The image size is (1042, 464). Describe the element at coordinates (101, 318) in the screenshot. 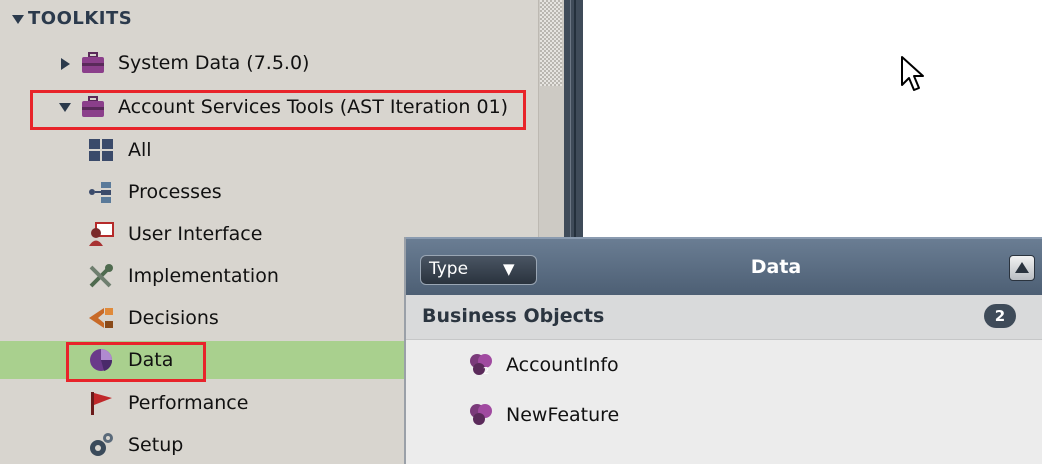

I see `decision-icon` at that location.